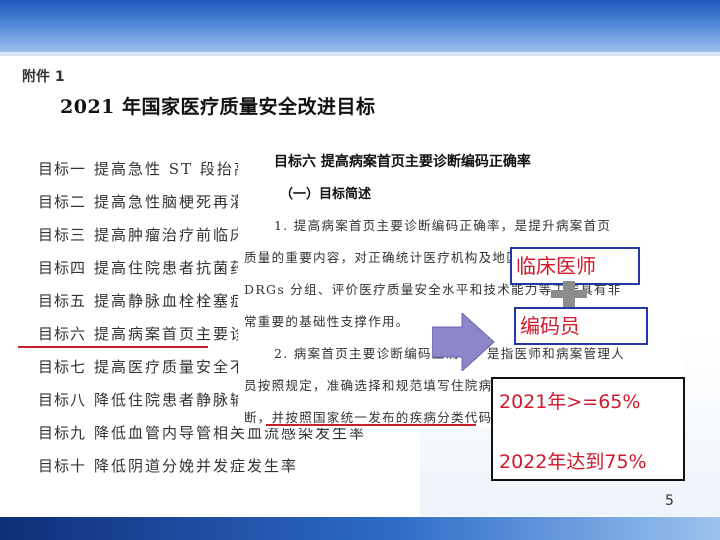 Image resolution: width=720 pixels, height=540 pixels. I want to click on goal-summary-heading: （一）目标简述, so click(326, 194).